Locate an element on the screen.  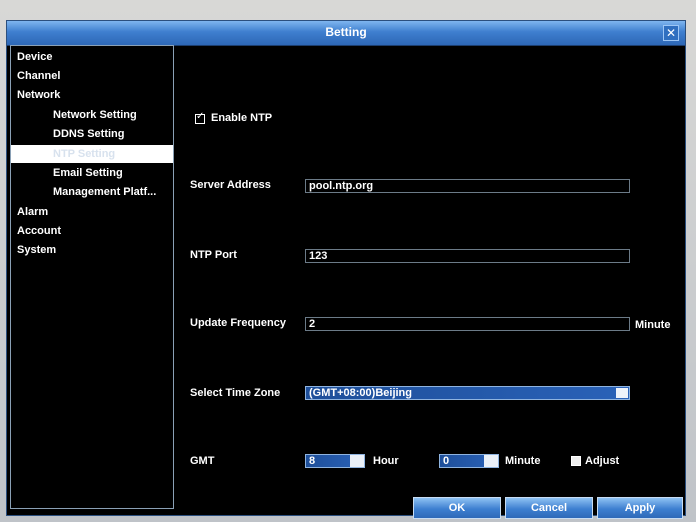
window-title: Betting is located at coordinates (346, 32).